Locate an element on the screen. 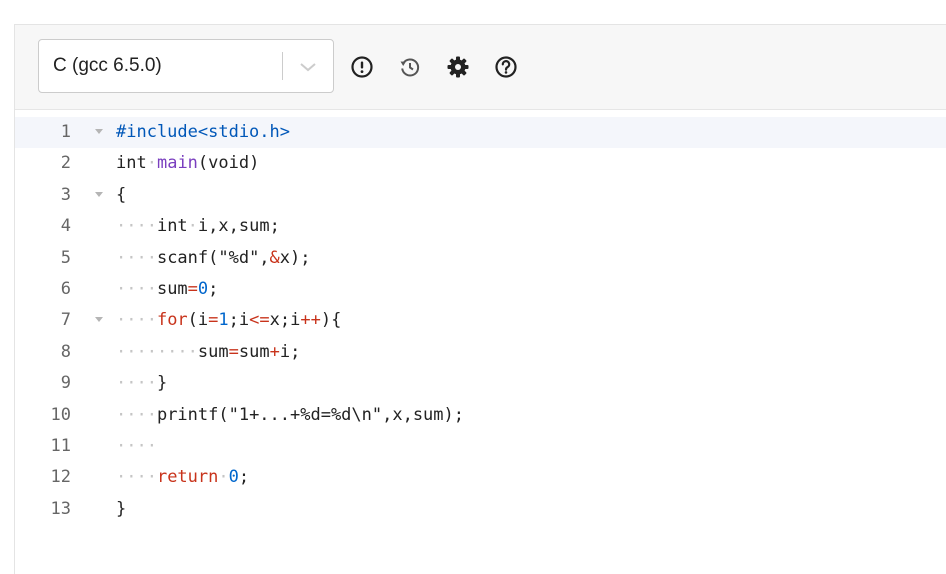 The width and height of the screenshot is (946, 574). code-token: x;i is located at coordinates (285, 320).